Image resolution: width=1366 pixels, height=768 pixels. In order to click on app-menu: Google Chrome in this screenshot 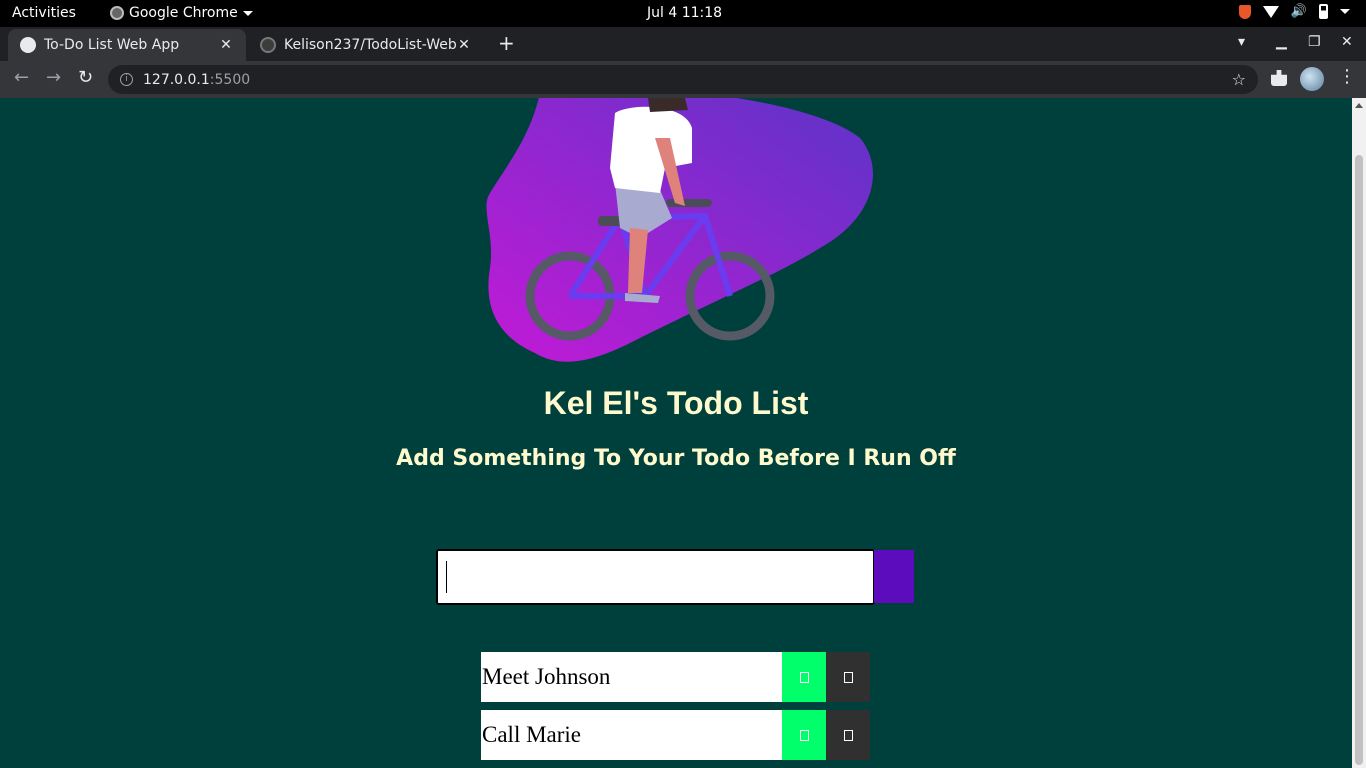, I will do `click(181, 13)`.